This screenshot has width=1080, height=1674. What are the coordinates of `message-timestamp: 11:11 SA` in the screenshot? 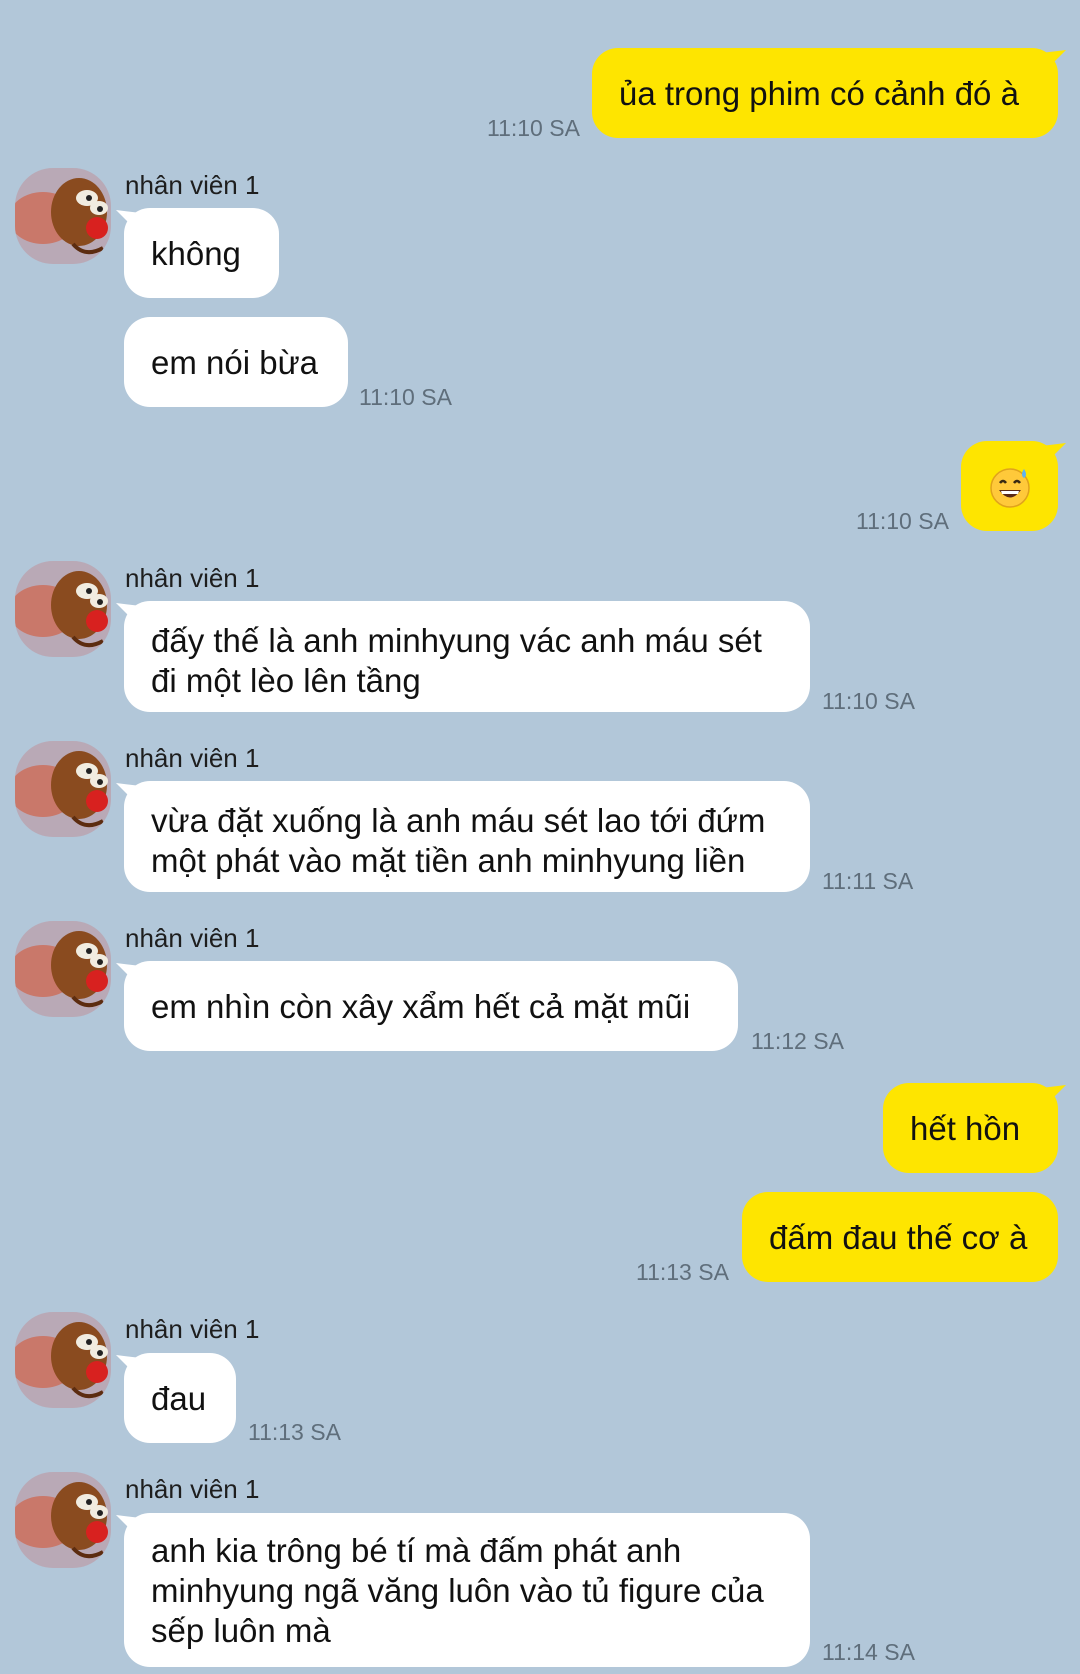 It's located at (868, 881).